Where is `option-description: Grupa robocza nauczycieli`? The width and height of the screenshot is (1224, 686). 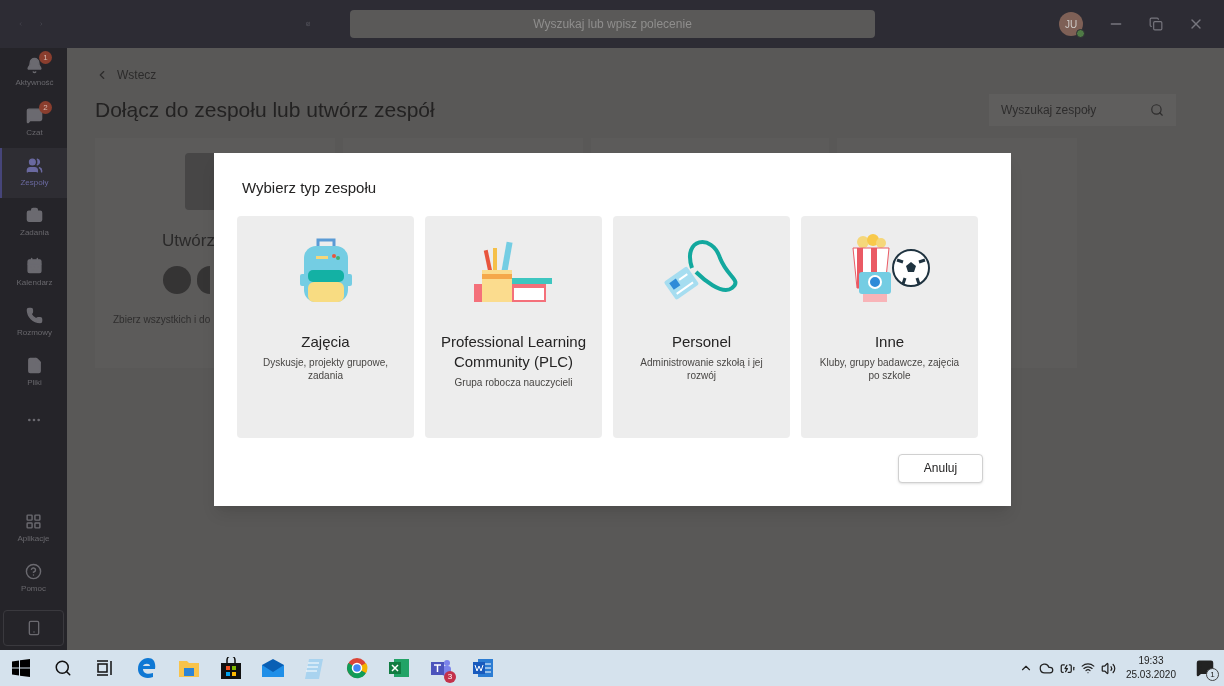 option-description: Grupa robocza nauczycieli is located at coordinates (513, 382).